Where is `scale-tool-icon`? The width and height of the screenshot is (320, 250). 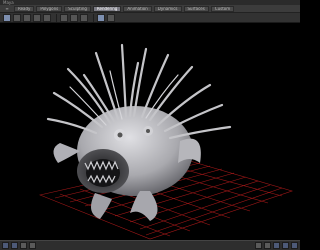 scale-tool-icon is located at coordinates (47, 17).